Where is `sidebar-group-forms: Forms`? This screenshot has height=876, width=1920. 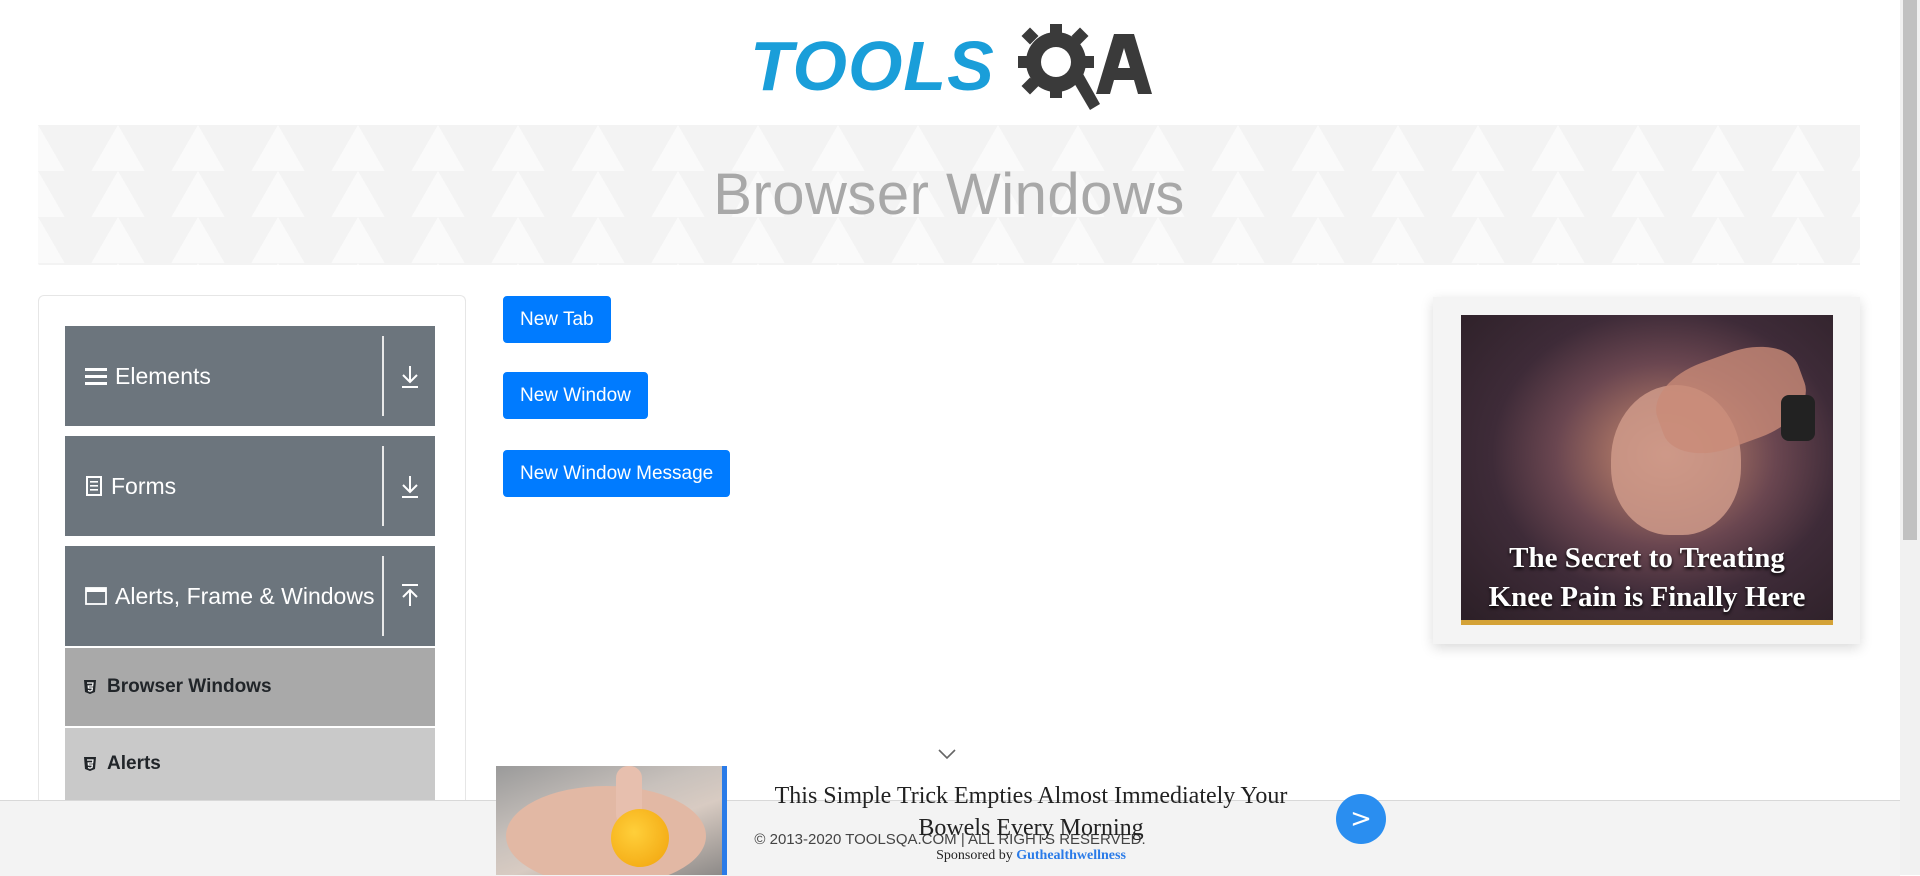
sidebar-group-forms: Forms is located at coordinates (250, 486).